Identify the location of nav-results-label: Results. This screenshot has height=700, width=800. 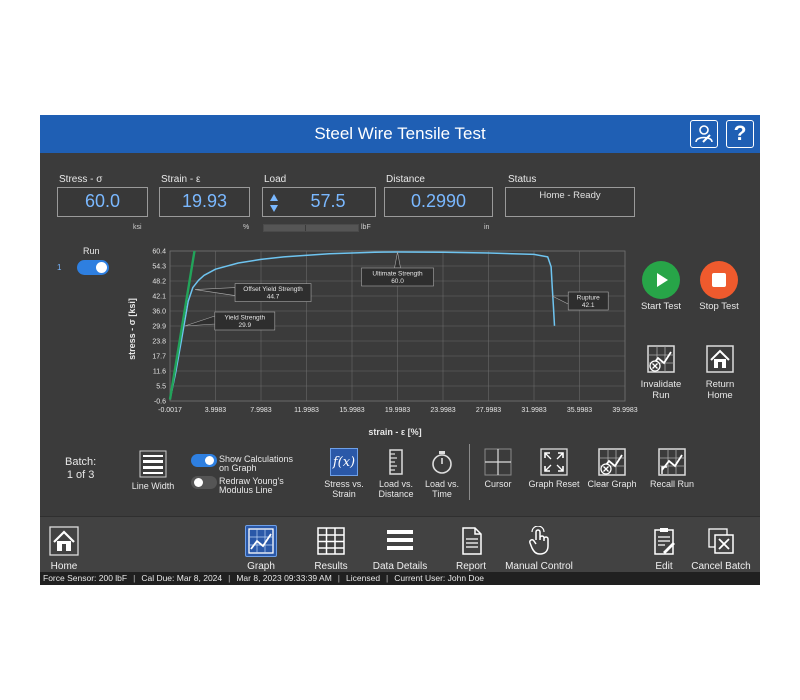
(331, 566).